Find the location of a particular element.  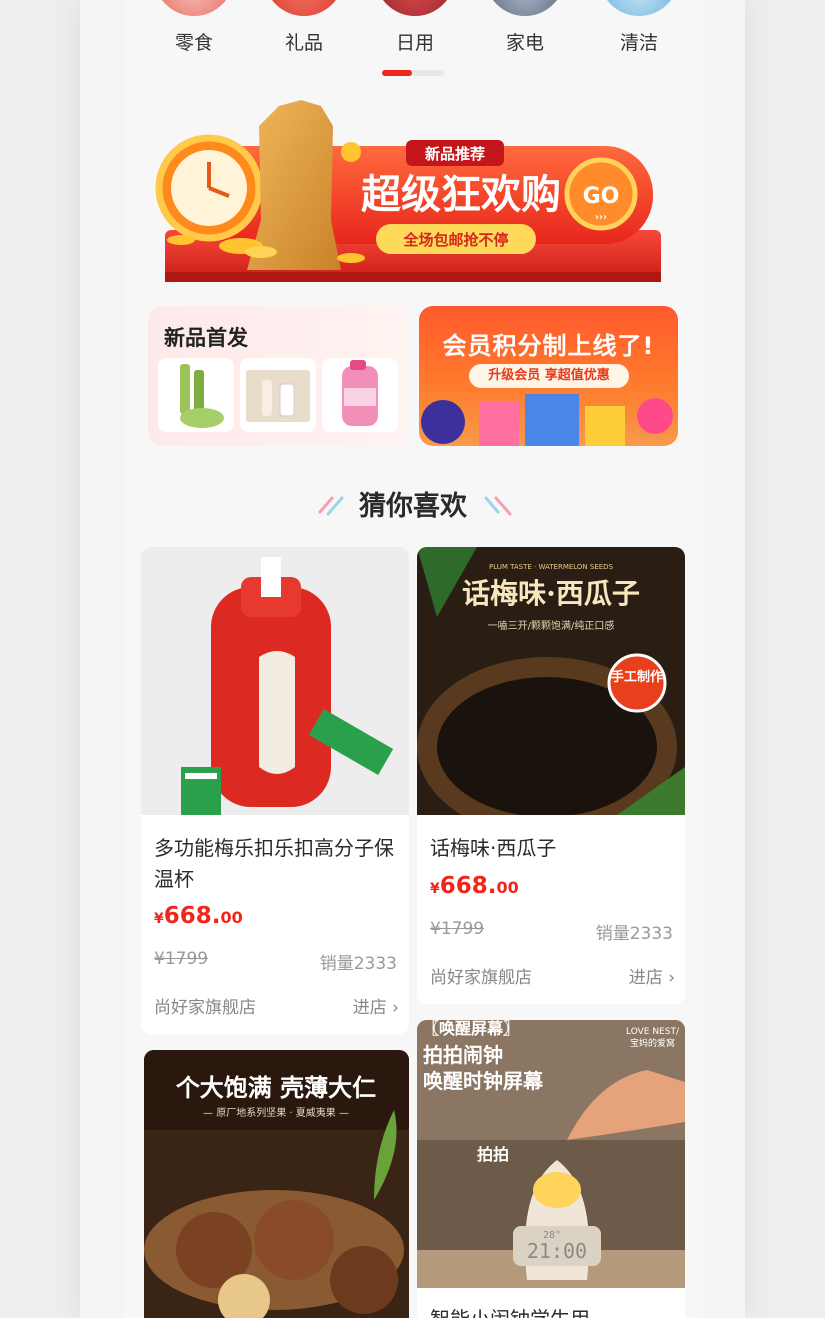

category-page-indicator is located at coordinates (413, 73).